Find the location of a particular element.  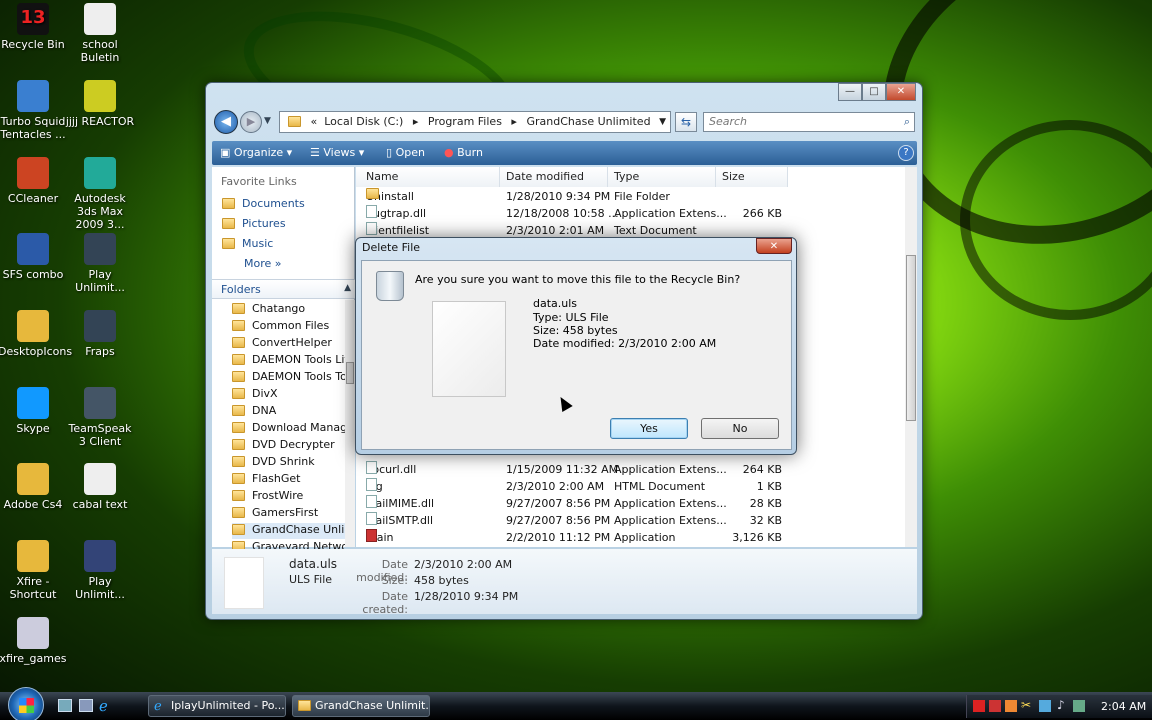

desktop-icon-label: TeamSpeak 3 Client is located at coordinates (100, 435).